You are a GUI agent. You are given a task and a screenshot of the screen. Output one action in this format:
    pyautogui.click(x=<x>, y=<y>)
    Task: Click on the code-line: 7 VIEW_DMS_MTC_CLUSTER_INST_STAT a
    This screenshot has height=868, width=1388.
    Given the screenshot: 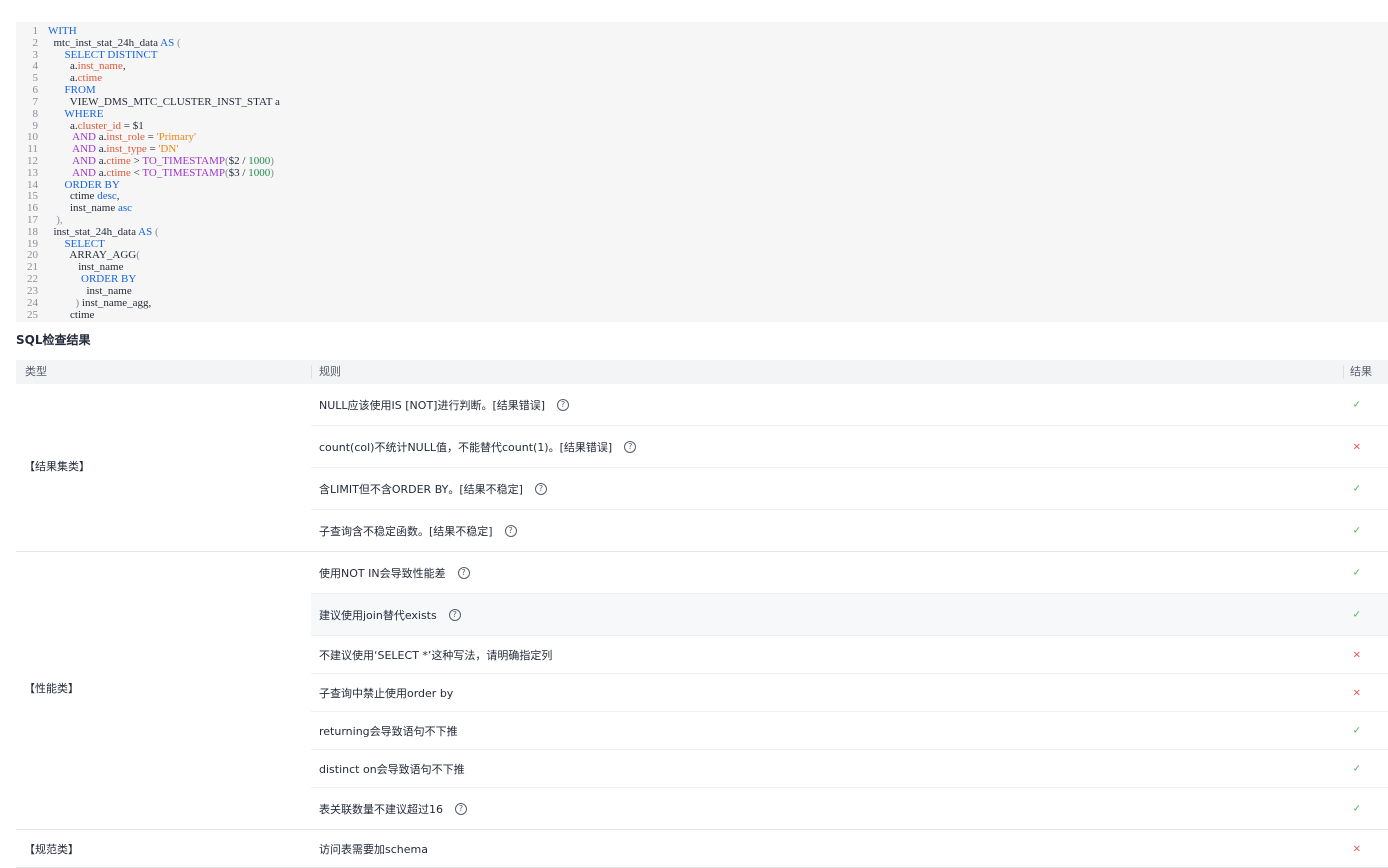 What is the action you would take?
    pyautogui.click(x=702, y=102)
    